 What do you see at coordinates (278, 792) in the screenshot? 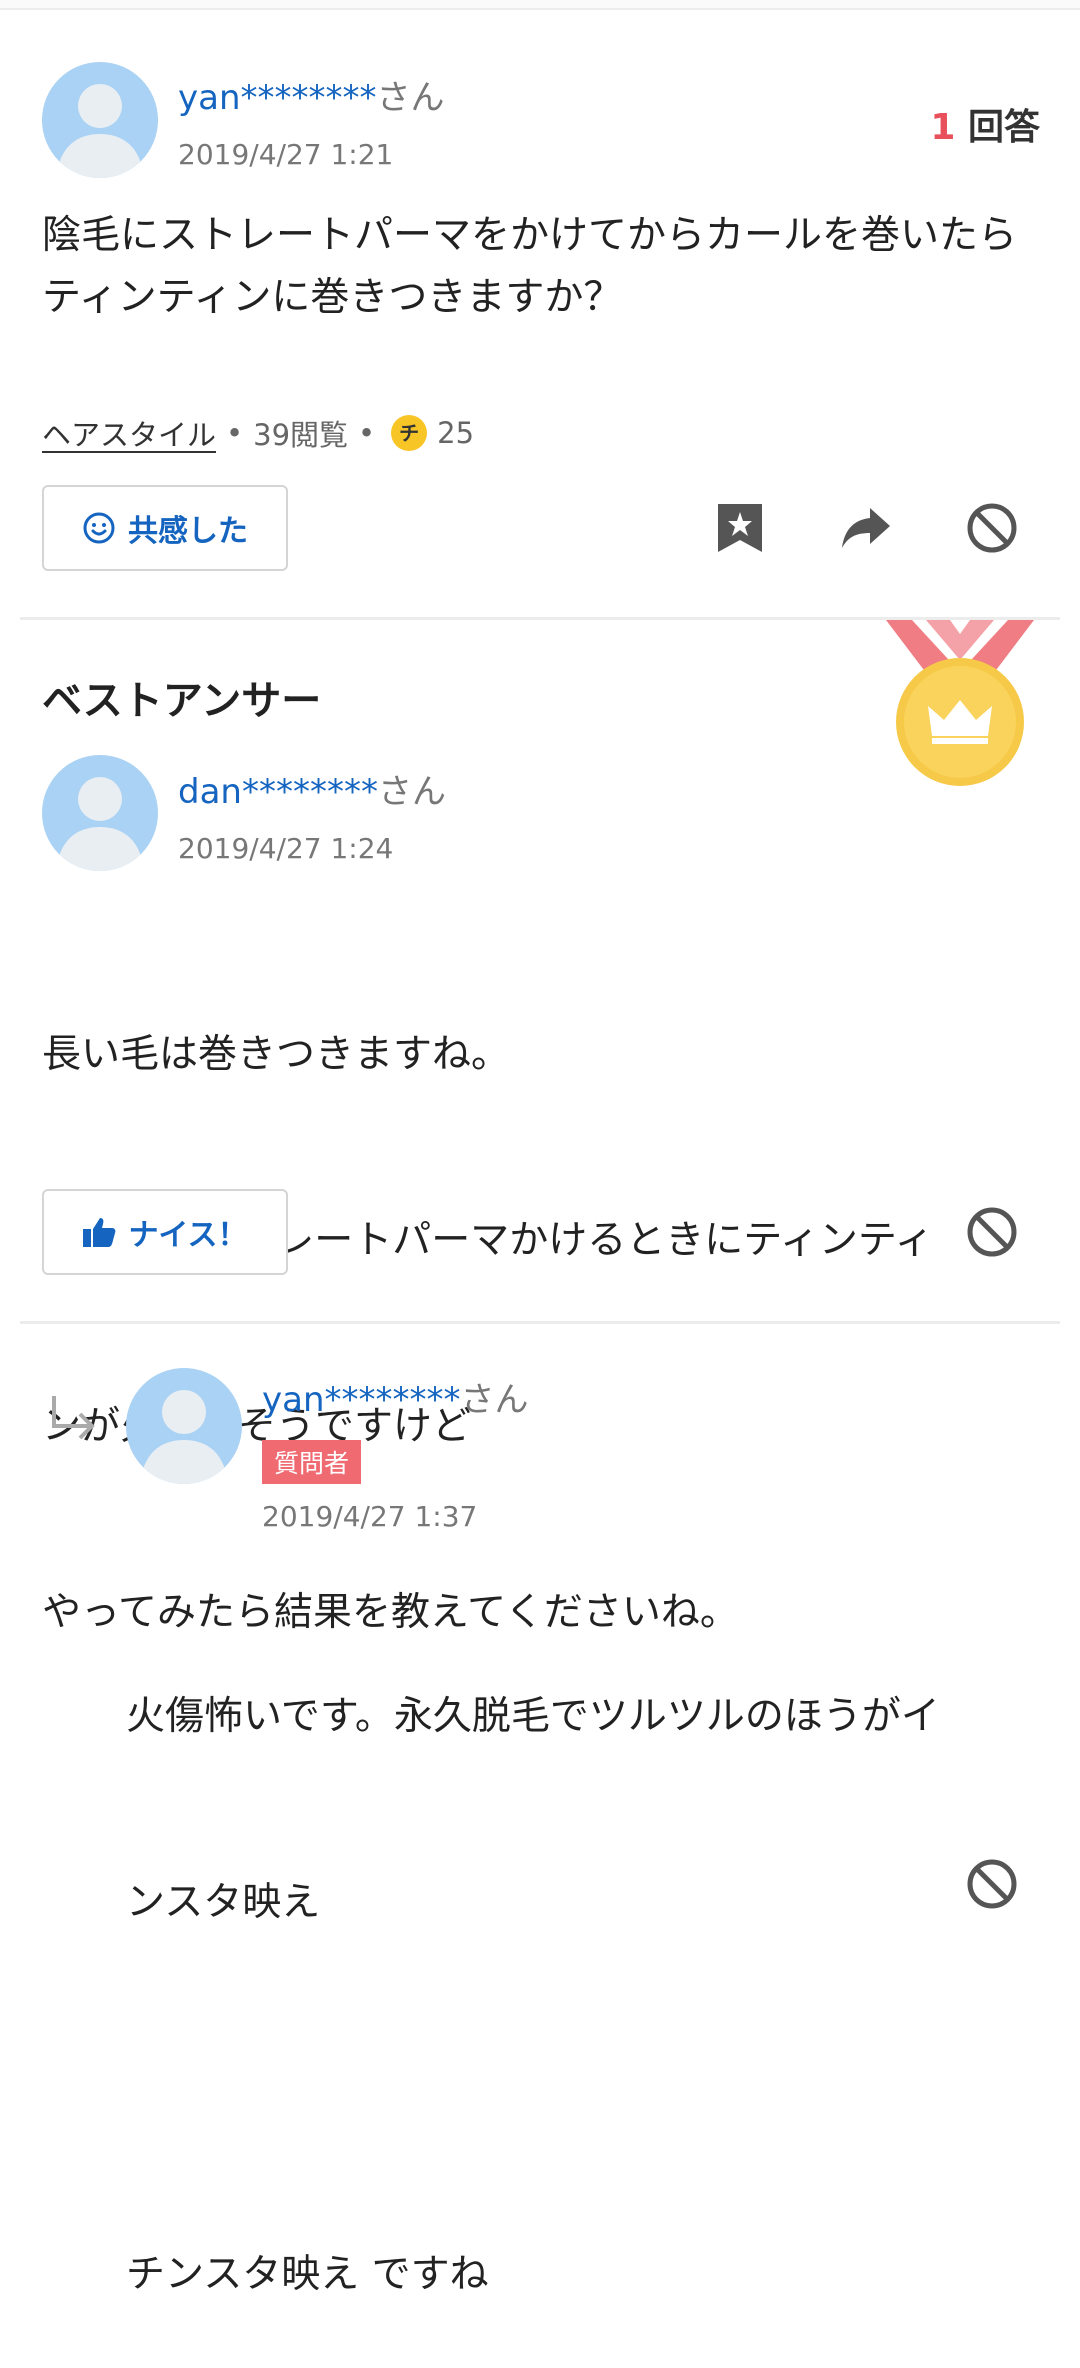
I see `answer-username-text: dan********` at bounding box center [278, 792].